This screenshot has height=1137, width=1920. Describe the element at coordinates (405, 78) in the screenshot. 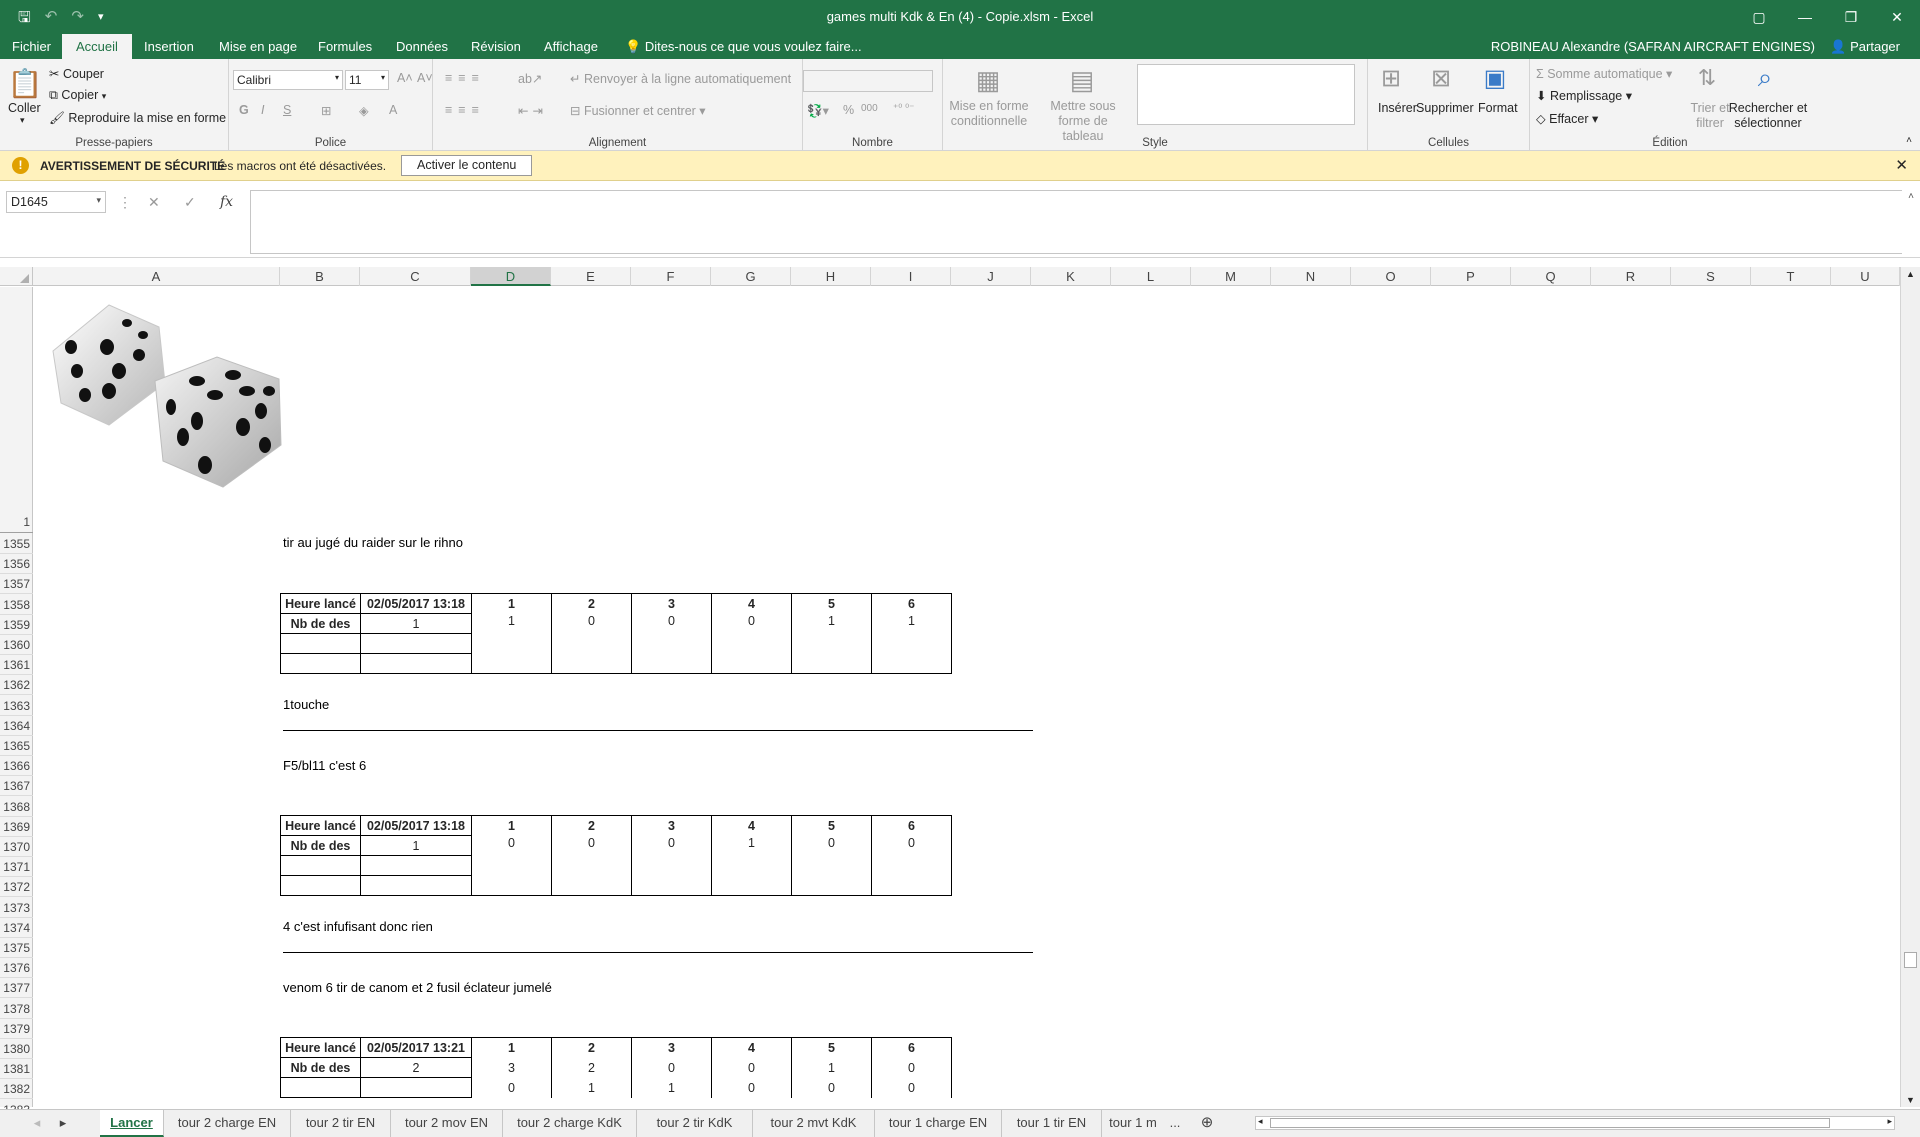

I see `grow-font-icon: A˄` at that location.